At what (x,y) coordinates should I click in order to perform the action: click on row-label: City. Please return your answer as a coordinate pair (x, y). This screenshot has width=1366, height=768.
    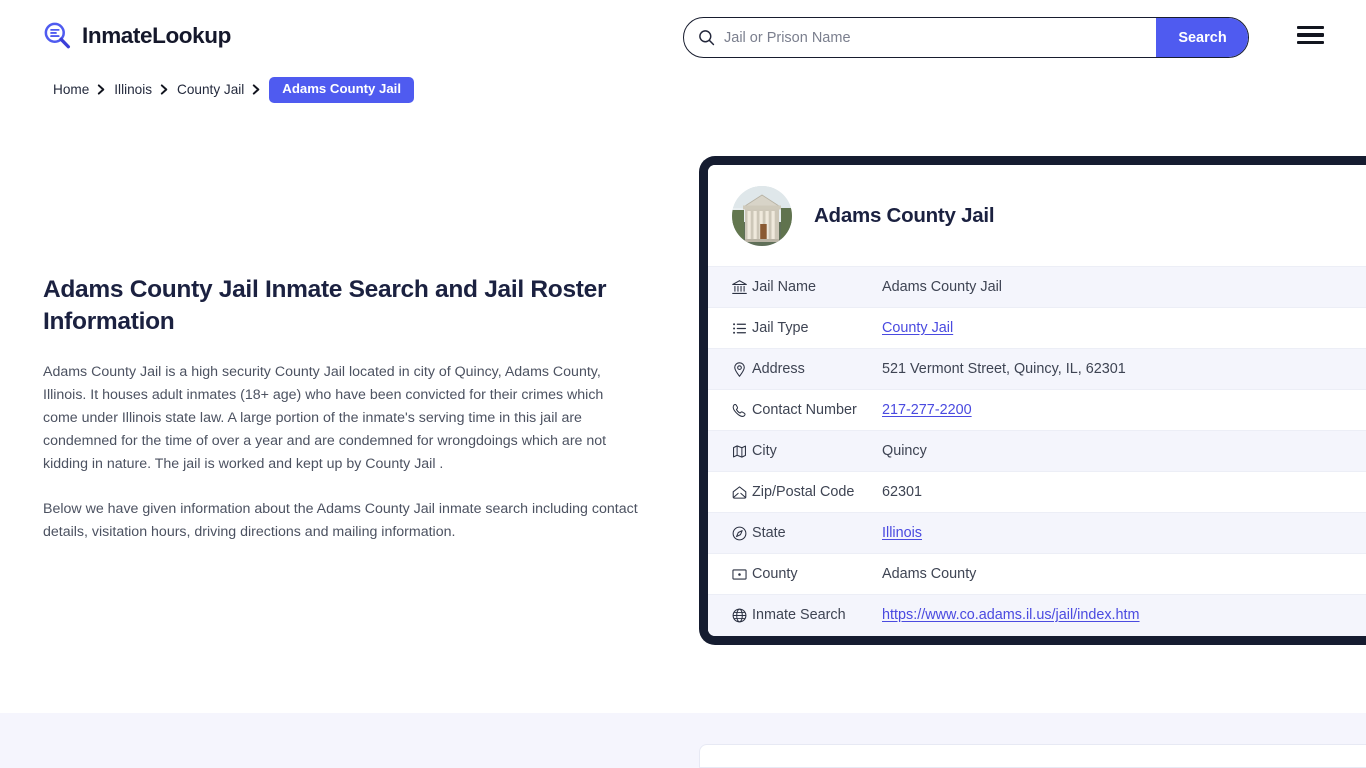
    Looking at the image, I should click on (817, 451).